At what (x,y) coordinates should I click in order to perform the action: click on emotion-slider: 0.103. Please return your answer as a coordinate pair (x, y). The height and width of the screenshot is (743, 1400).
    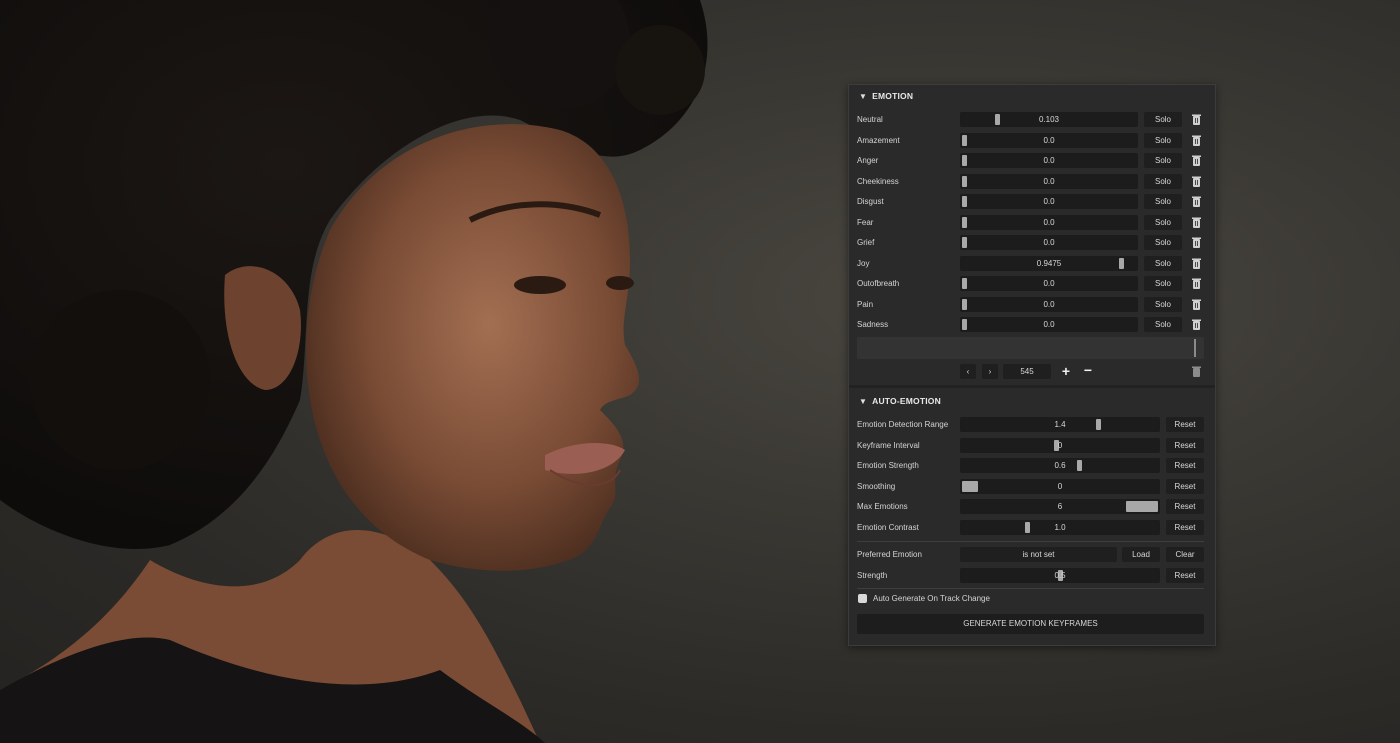
    Looking at the image, I should click on (1049, 119).